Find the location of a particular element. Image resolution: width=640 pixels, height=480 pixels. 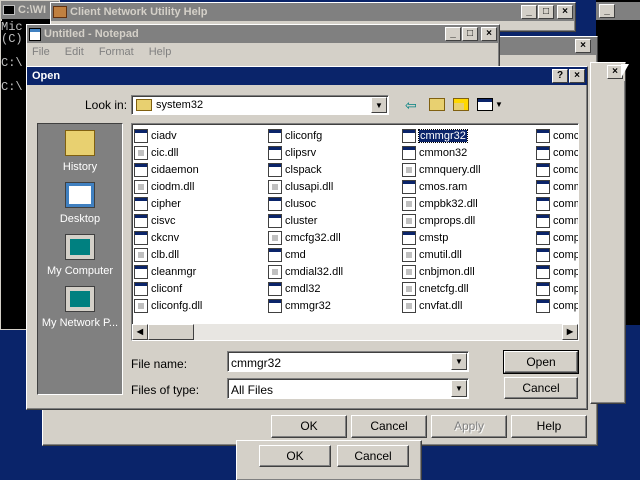

properties-ok-button: OK is located at coordinates (309, 426).